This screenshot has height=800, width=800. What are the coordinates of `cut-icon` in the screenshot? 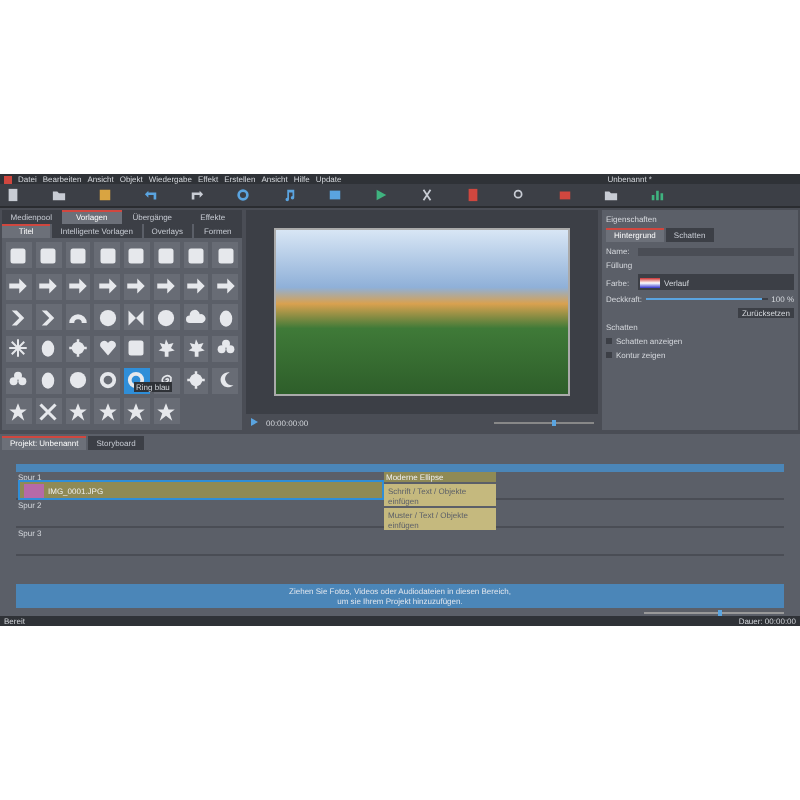 It's located at (427, 195).